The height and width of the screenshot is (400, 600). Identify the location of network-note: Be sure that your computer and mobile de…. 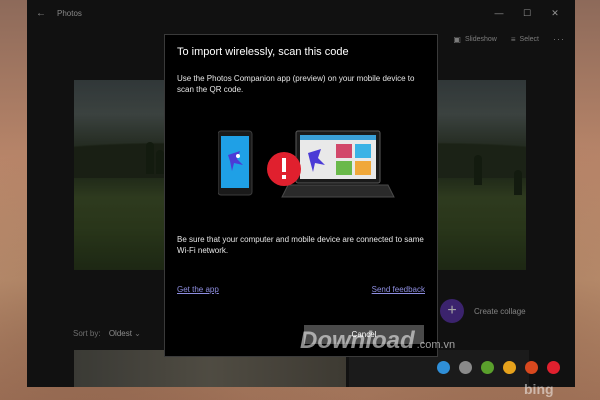
(300, 245).